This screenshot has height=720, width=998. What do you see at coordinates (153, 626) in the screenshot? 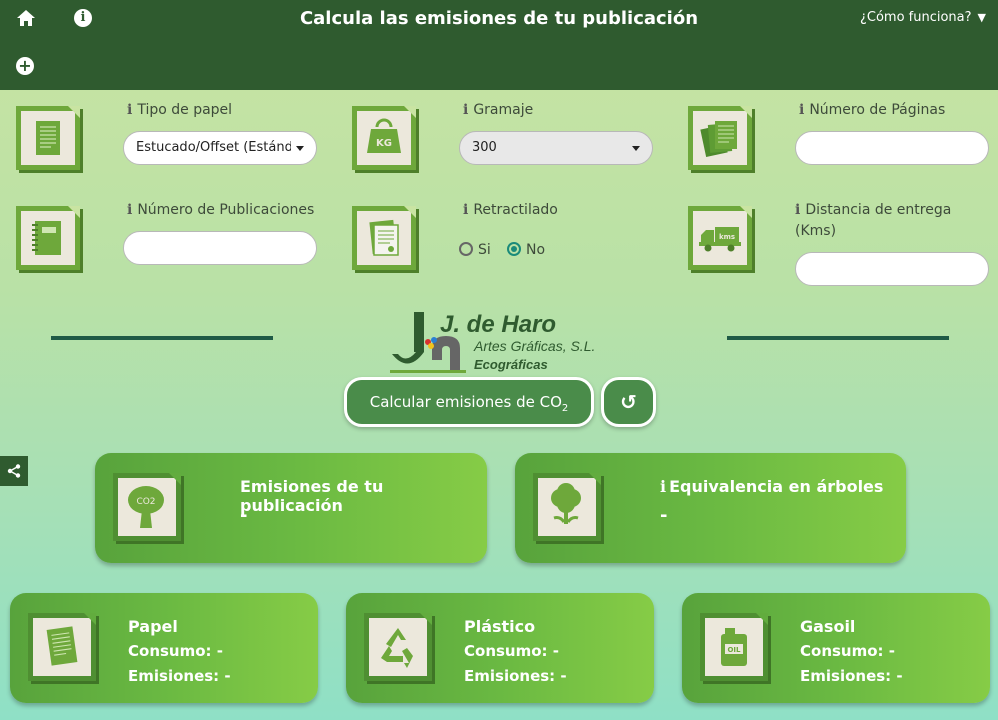
I see `paper-title: Papel` at bounding box center [153, 626].